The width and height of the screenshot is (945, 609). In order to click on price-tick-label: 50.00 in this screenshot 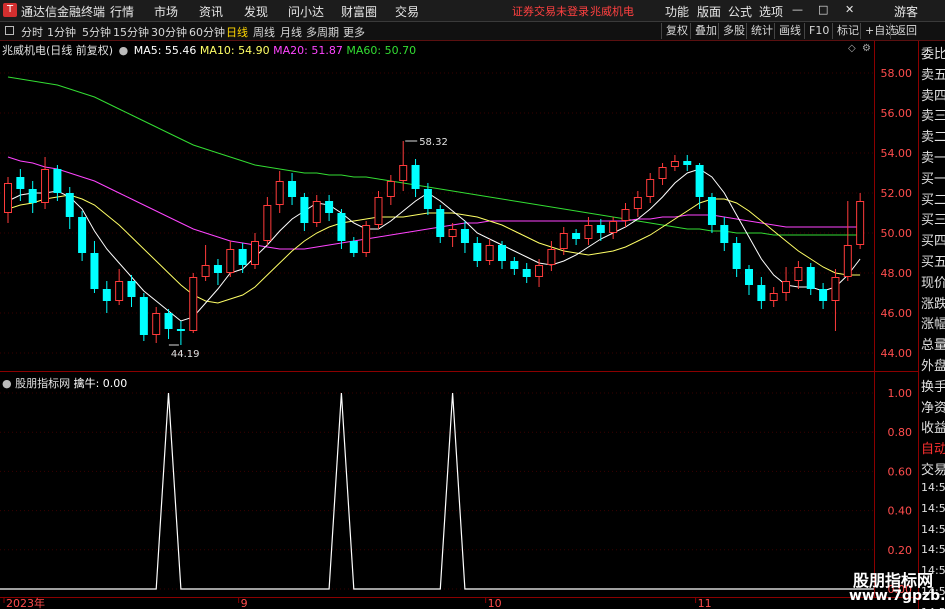, I will do `click(897, 233)`.